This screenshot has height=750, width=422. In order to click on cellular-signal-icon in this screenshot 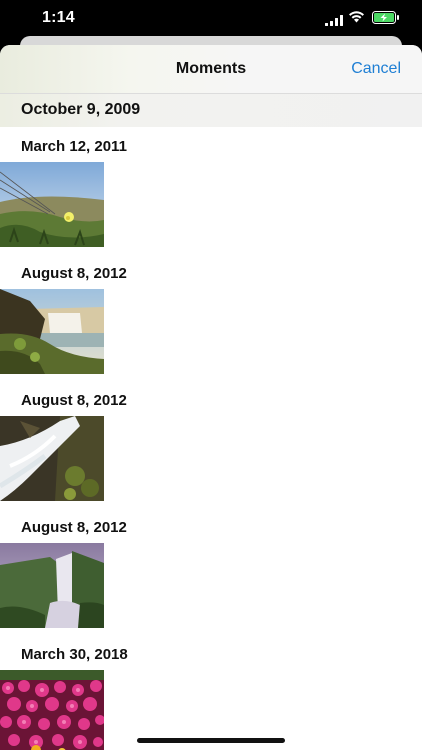, I will do `click(334, 22)`.